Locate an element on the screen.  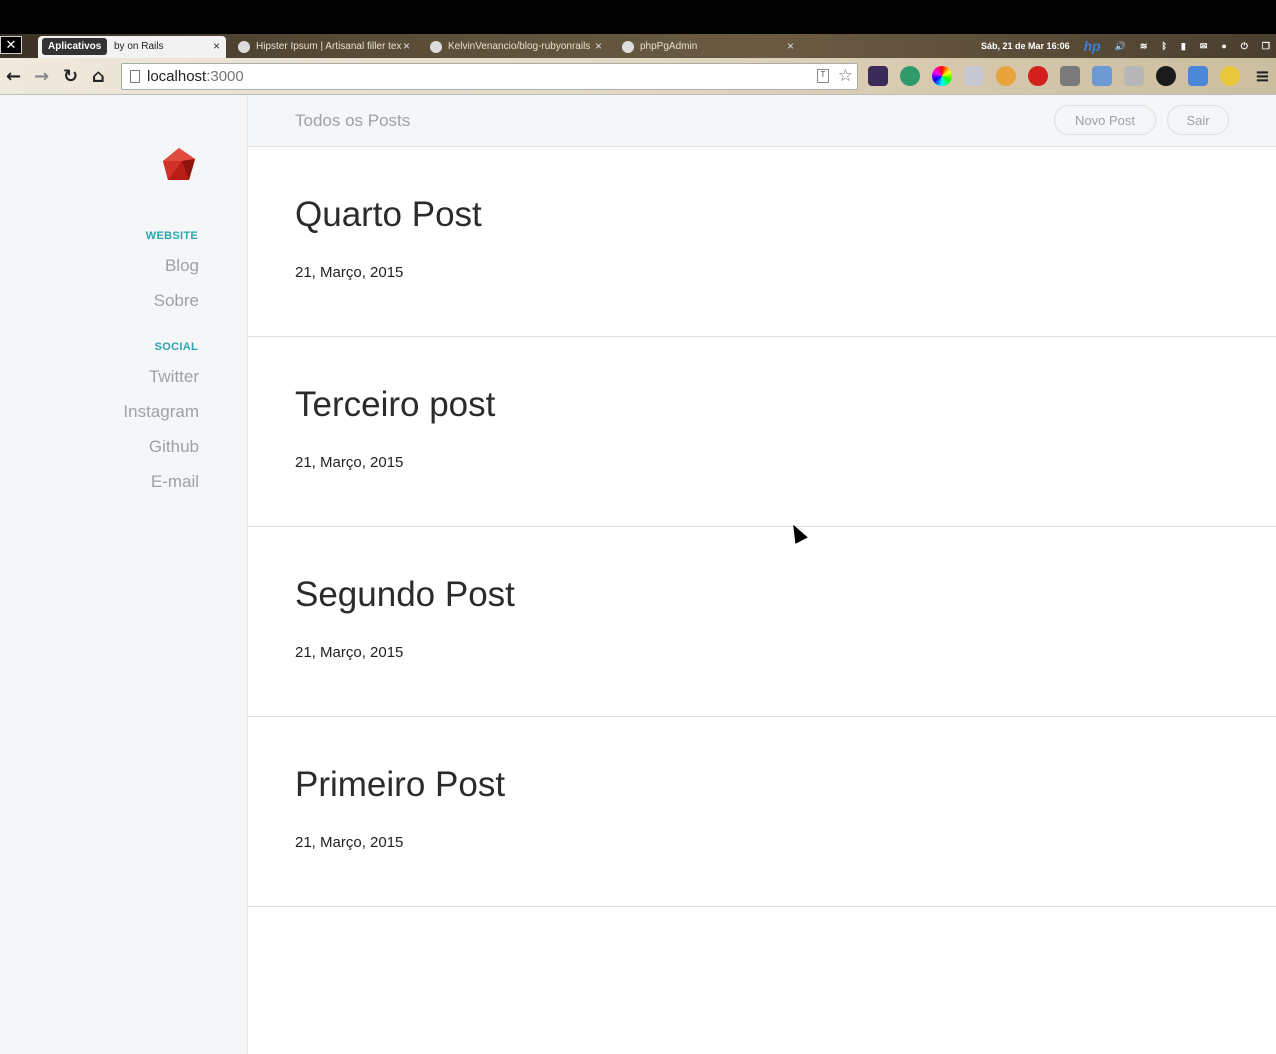
sidebar-item-twitter: Twitter is located at coordinates (174, 377).